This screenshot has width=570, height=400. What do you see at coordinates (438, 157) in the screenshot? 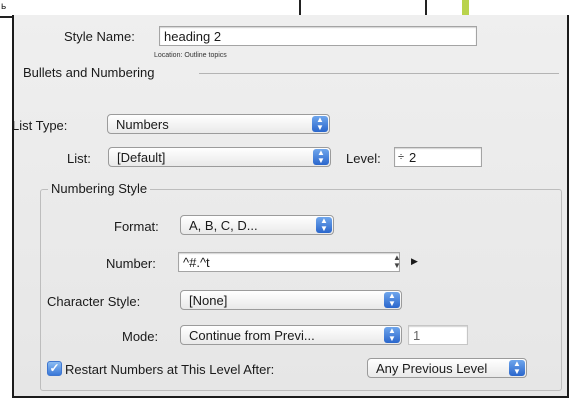
I see `level-field: ÷ 2` at bounding box center [438, 157].